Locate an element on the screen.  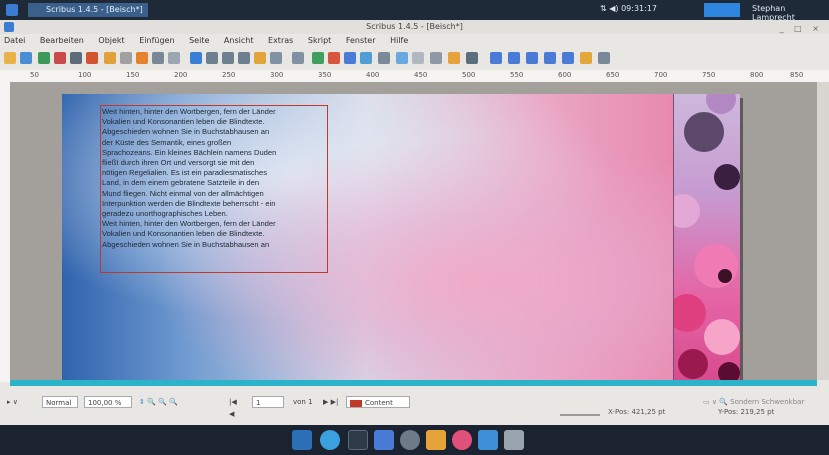
menu-seite: Seite is located at coordinates (199, 40).